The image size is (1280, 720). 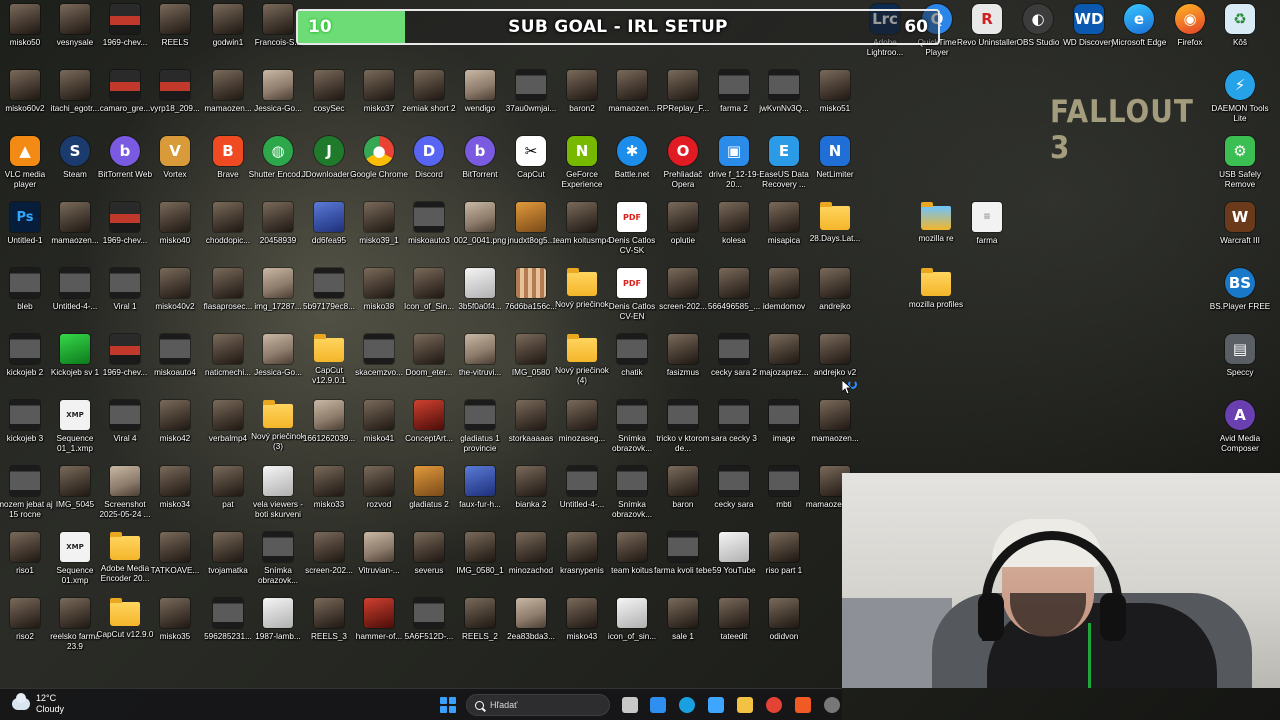 I want to click on desktop-icon: vela viewers - boti skurveni, so click(x=278, y=495).